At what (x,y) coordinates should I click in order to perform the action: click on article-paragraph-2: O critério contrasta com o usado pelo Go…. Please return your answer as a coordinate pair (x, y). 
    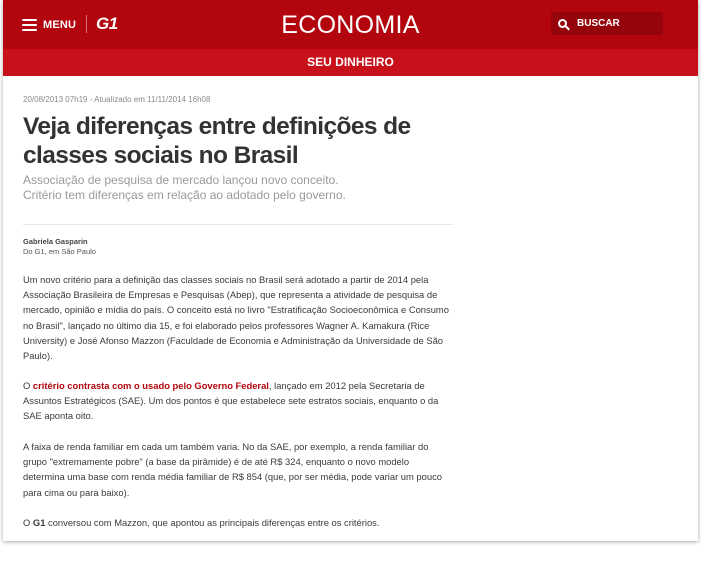
    Looking at the image, I should click on (238, 401).